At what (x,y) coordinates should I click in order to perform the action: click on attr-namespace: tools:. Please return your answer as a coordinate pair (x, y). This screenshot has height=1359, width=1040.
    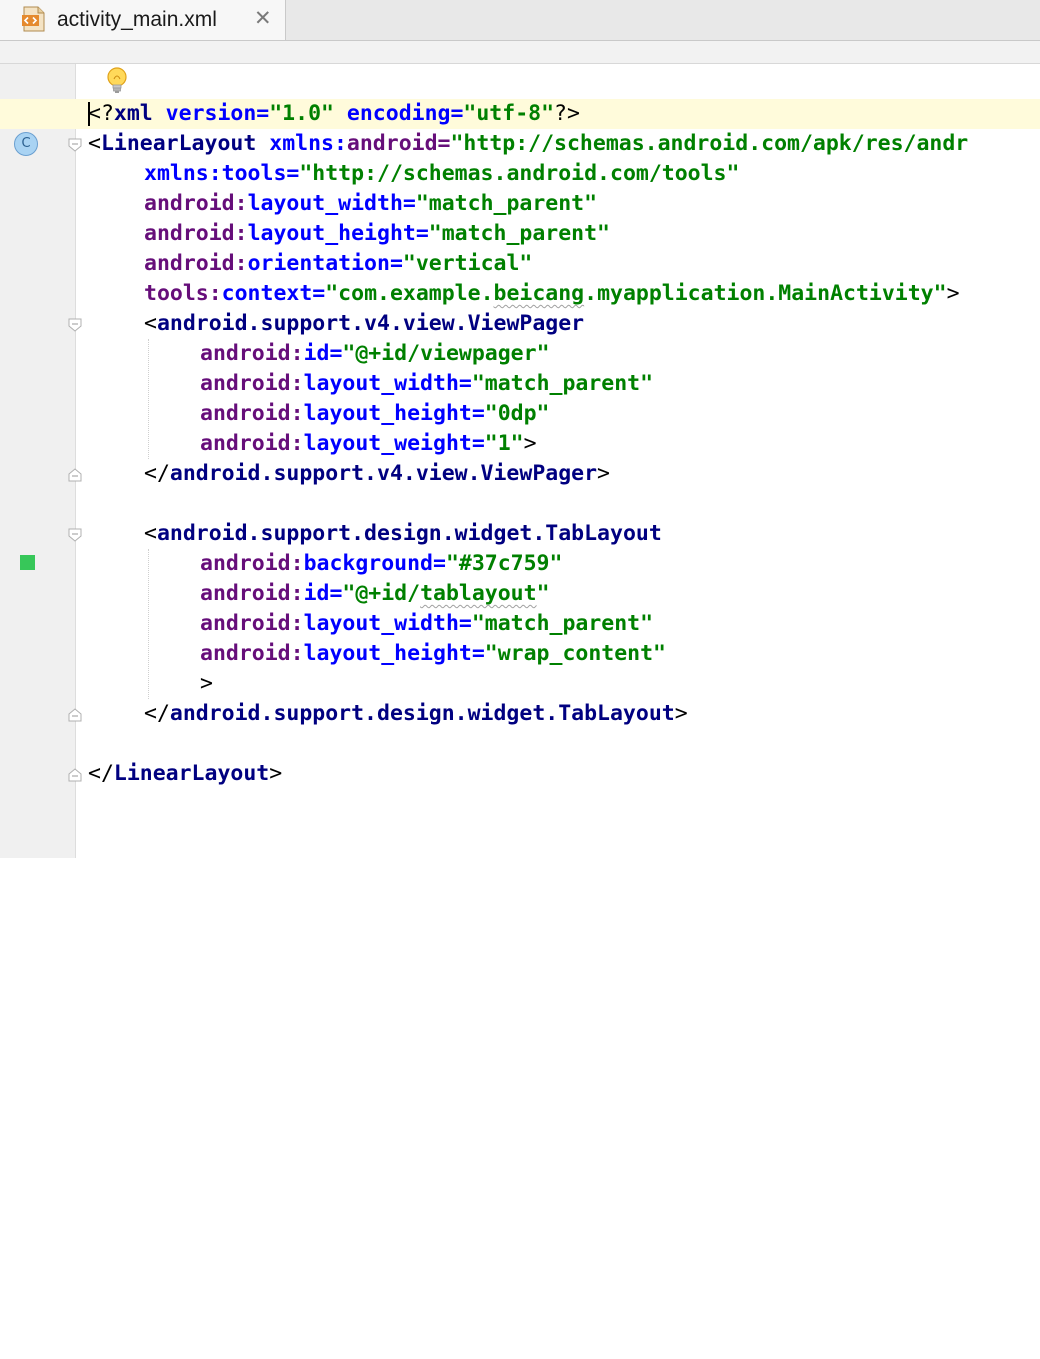
    Looking at the image, I should click on (183, 293).